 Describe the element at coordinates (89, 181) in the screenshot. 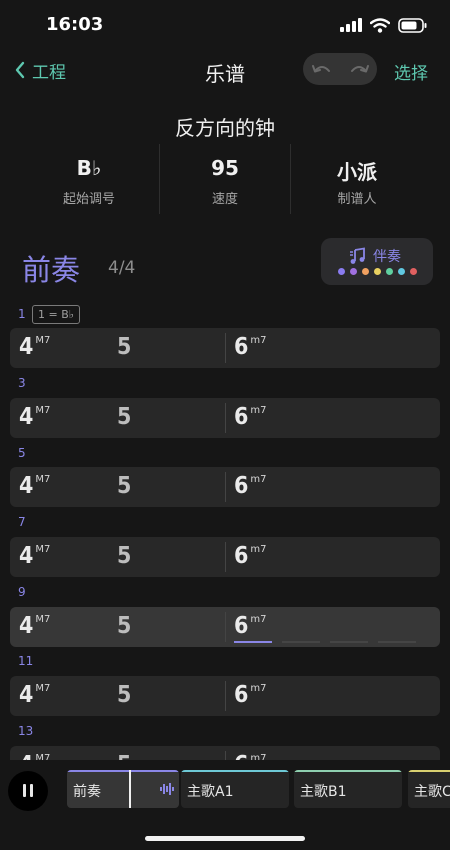

I see `info-start-key: B♭ 起始调号` at that location.